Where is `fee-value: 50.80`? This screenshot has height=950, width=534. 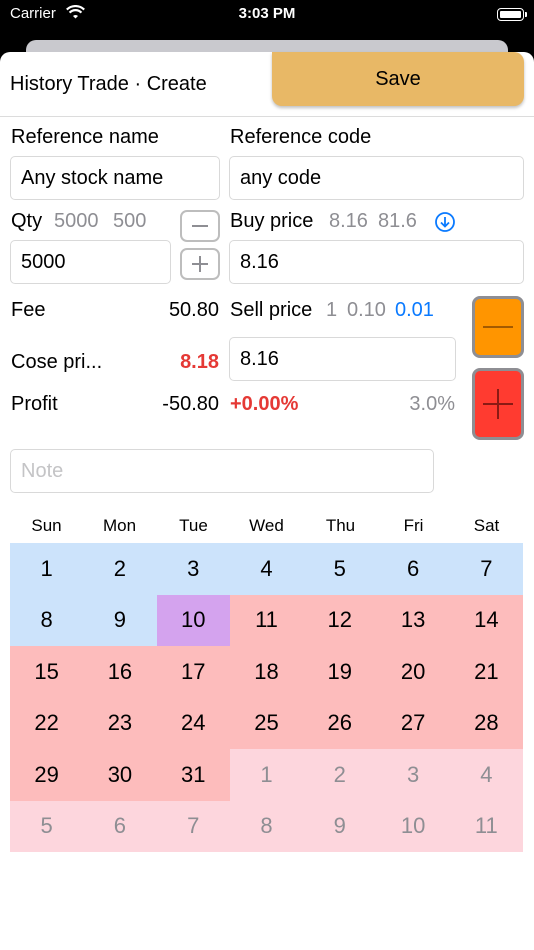 fee-value: 50.80 is located at coordinates (193, 310).